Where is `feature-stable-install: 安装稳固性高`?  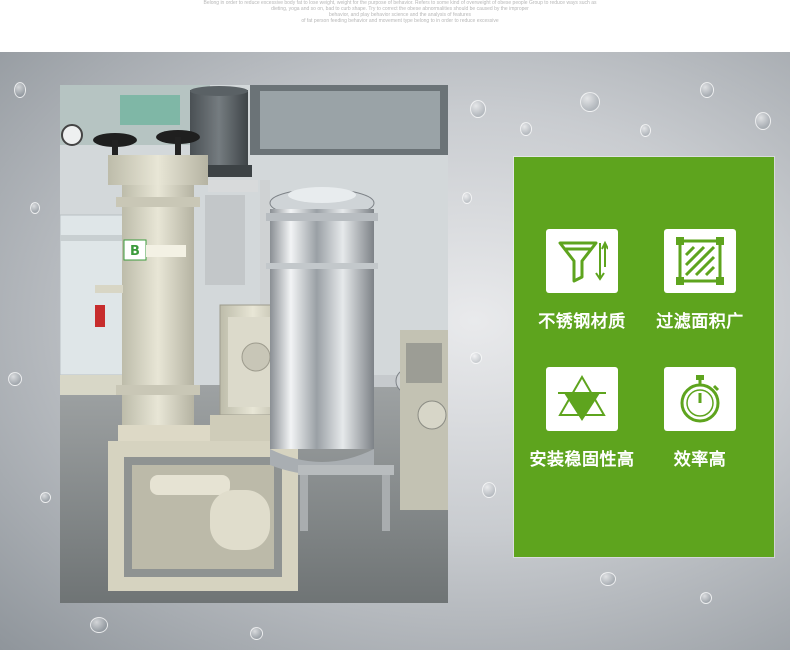
feature-stable-install: 安装稳固性高 is located at coordinates (582, 418).